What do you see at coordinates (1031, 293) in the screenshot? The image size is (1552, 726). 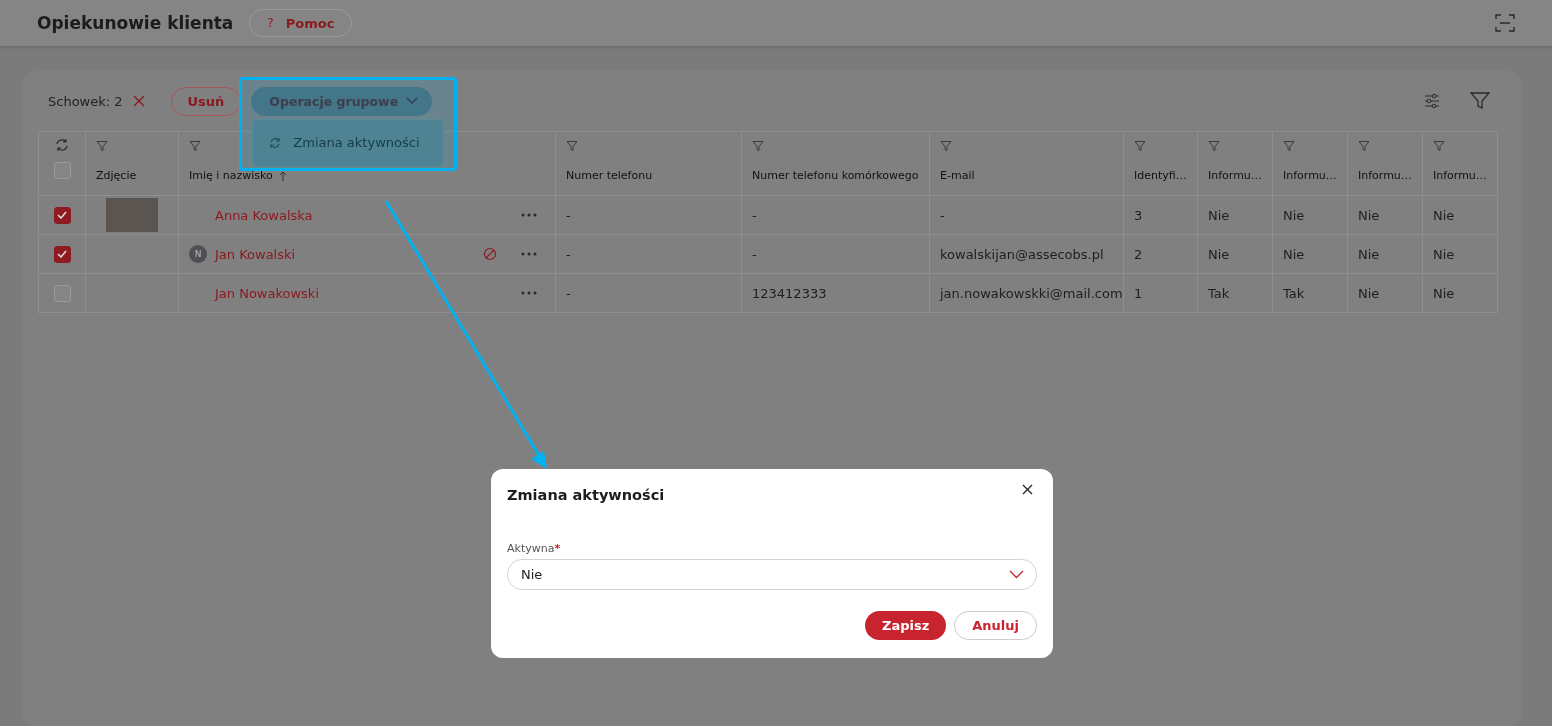 I see `table-cell: jan.nowakowskki@mail.com` at bounding box center [1031, 293].